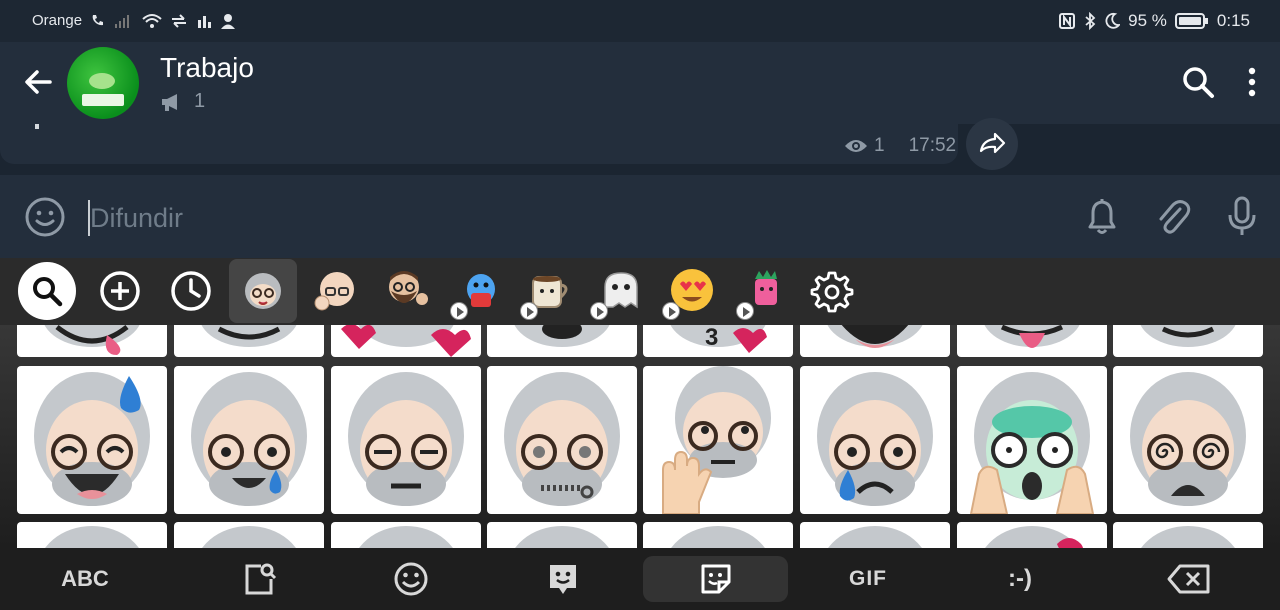 Image resolution: width=1280 pixels, height=610 pixels. Describe the element at coordinates (479, 144) in the screenshot. I see `message-bubble: 1 17:52` at that location.